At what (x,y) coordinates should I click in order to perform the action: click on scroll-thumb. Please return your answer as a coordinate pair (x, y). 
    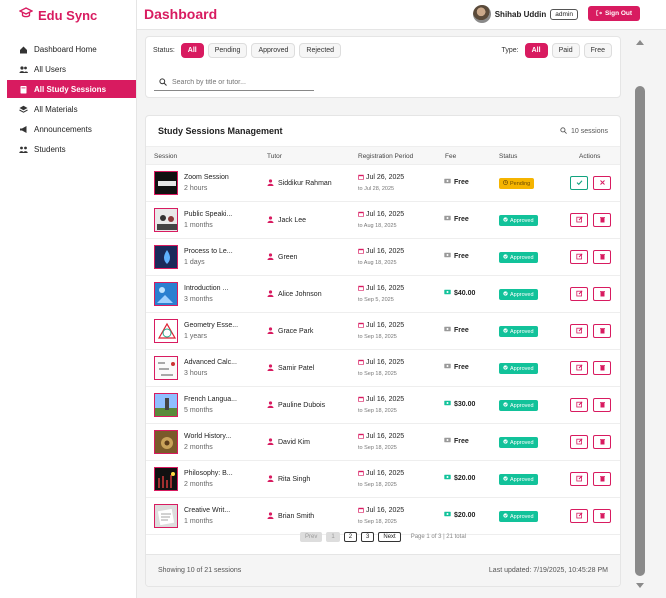
    Looking at the image, I should click on (640, 331).